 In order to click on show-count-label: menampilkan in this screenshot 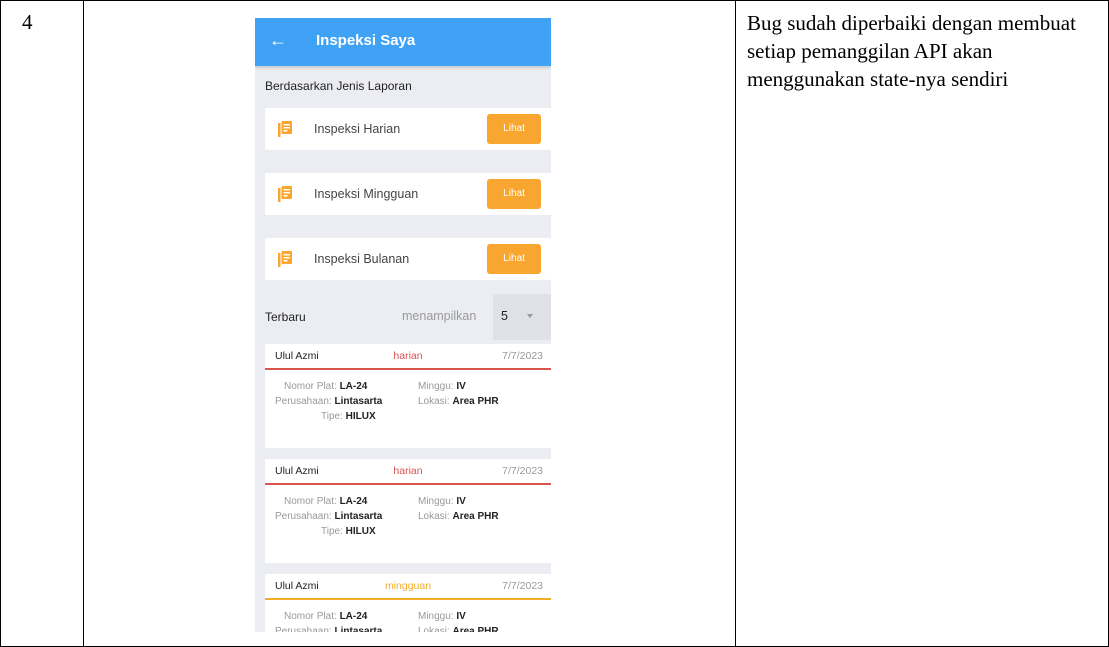, I will do `click(439, 316)`.